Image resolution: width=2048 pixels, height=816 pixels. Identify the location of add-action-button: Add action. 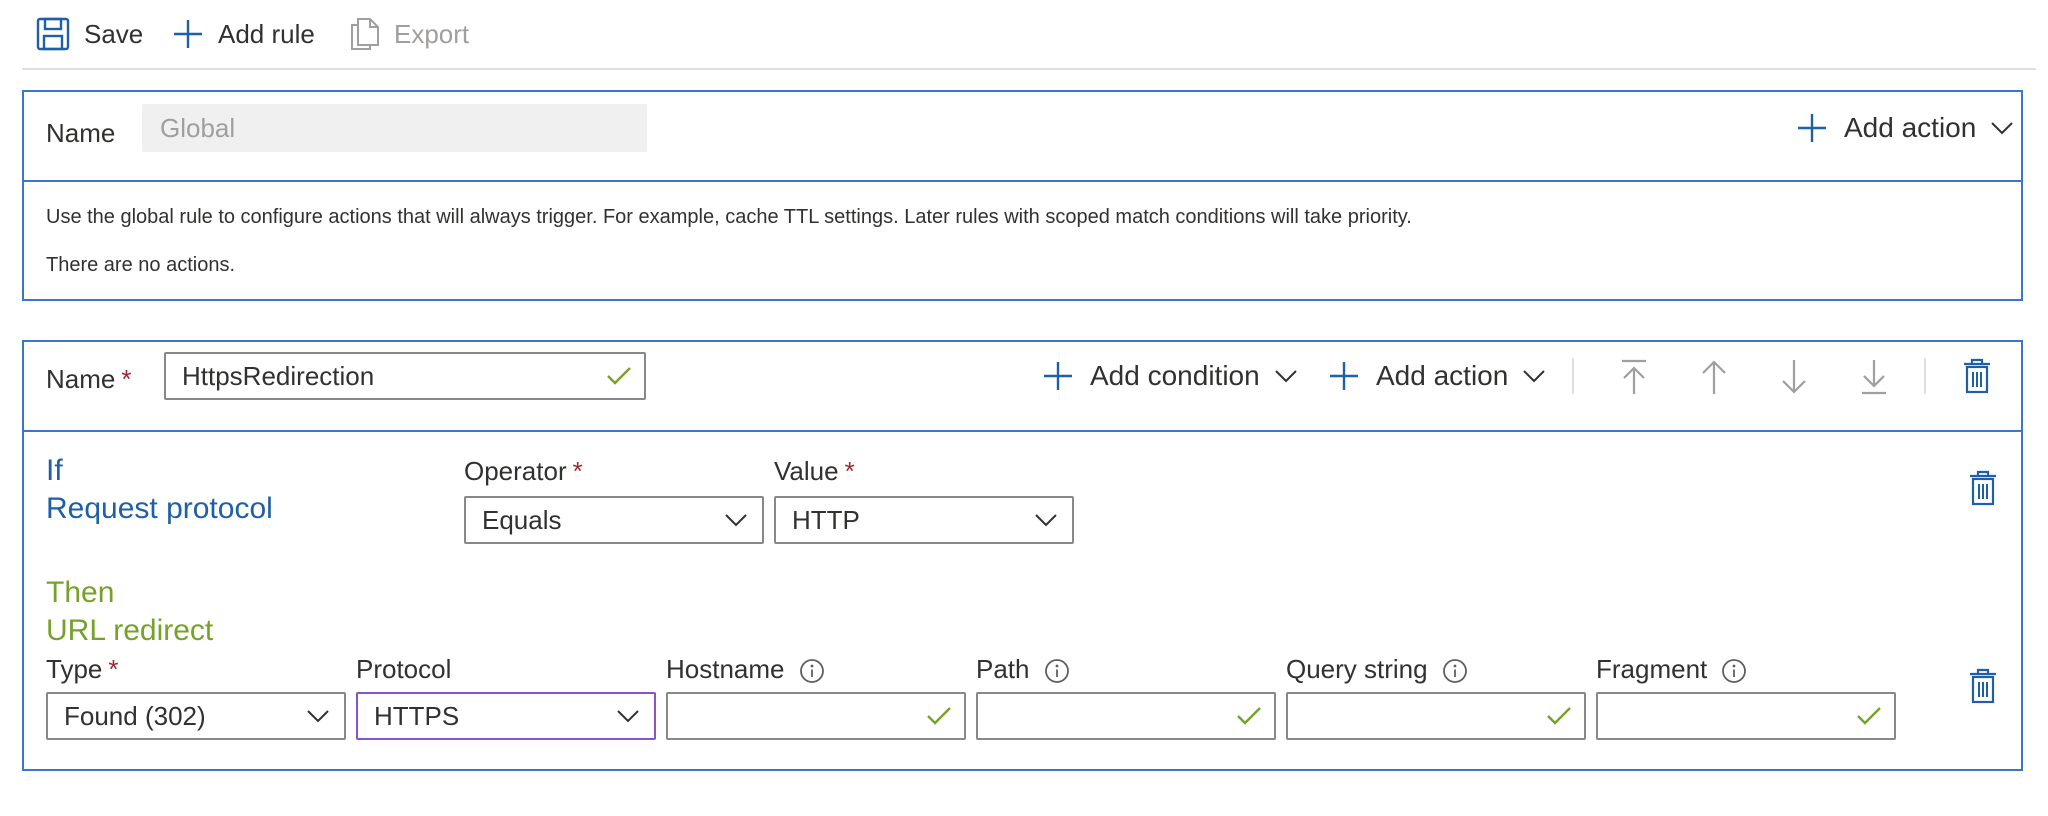
(1437, 376).